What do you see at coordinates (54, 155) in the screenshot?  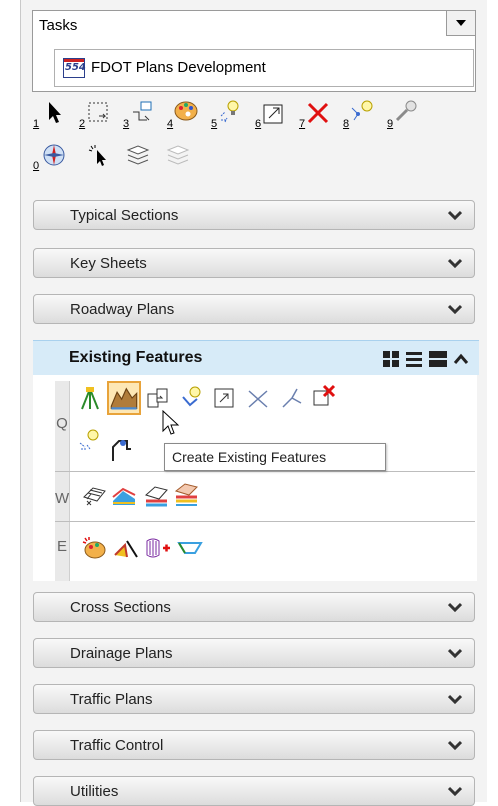 I see `compass-icon` at bounding box center [54, 155].